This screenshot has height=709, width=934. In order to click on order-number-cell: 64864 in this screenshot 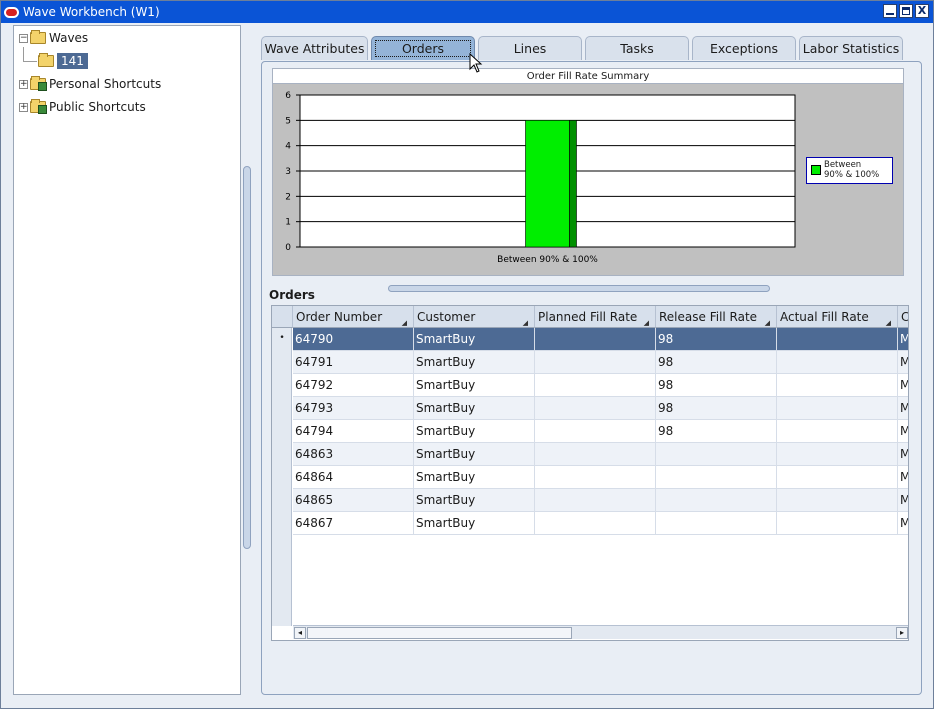, I will do `click(353, 477)`.